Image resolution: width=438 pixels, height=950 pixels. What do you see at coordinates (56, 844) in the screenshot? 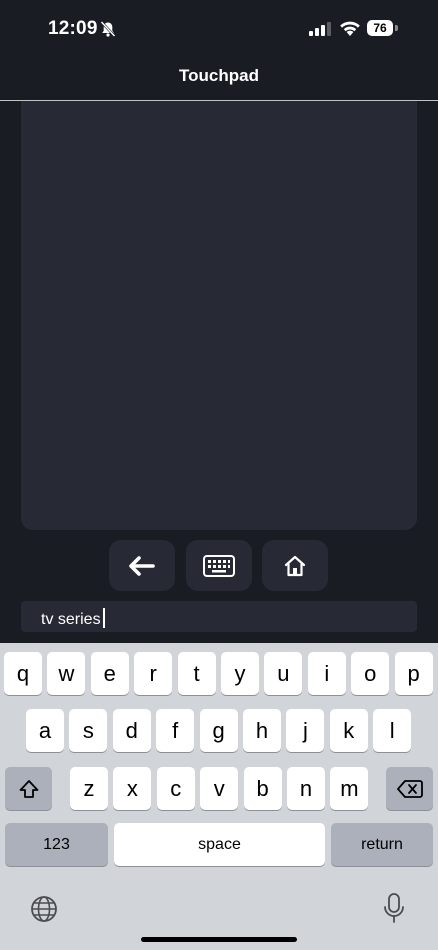
I see `numbers-key: 123` at bounding box center [56, 844].